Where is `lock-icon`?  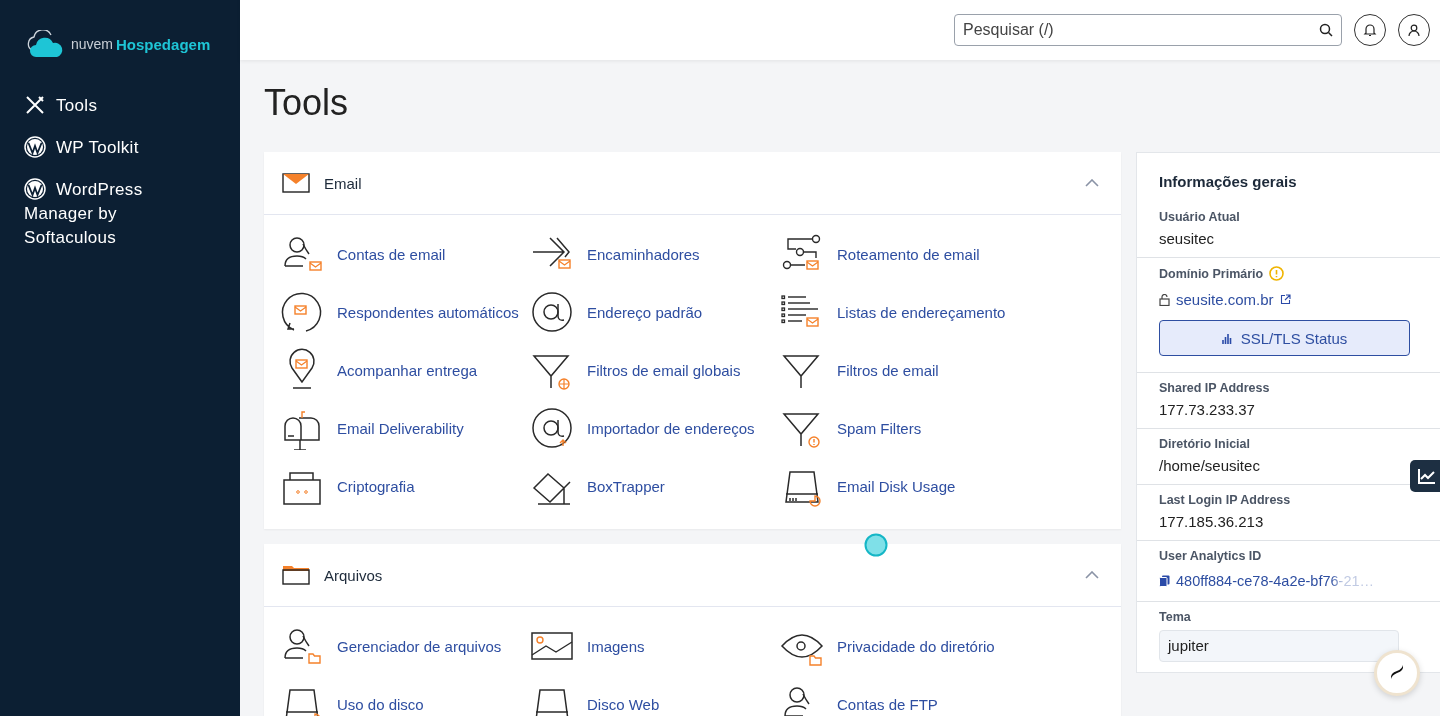
lock-icon is located at coordinates (1164, 299).